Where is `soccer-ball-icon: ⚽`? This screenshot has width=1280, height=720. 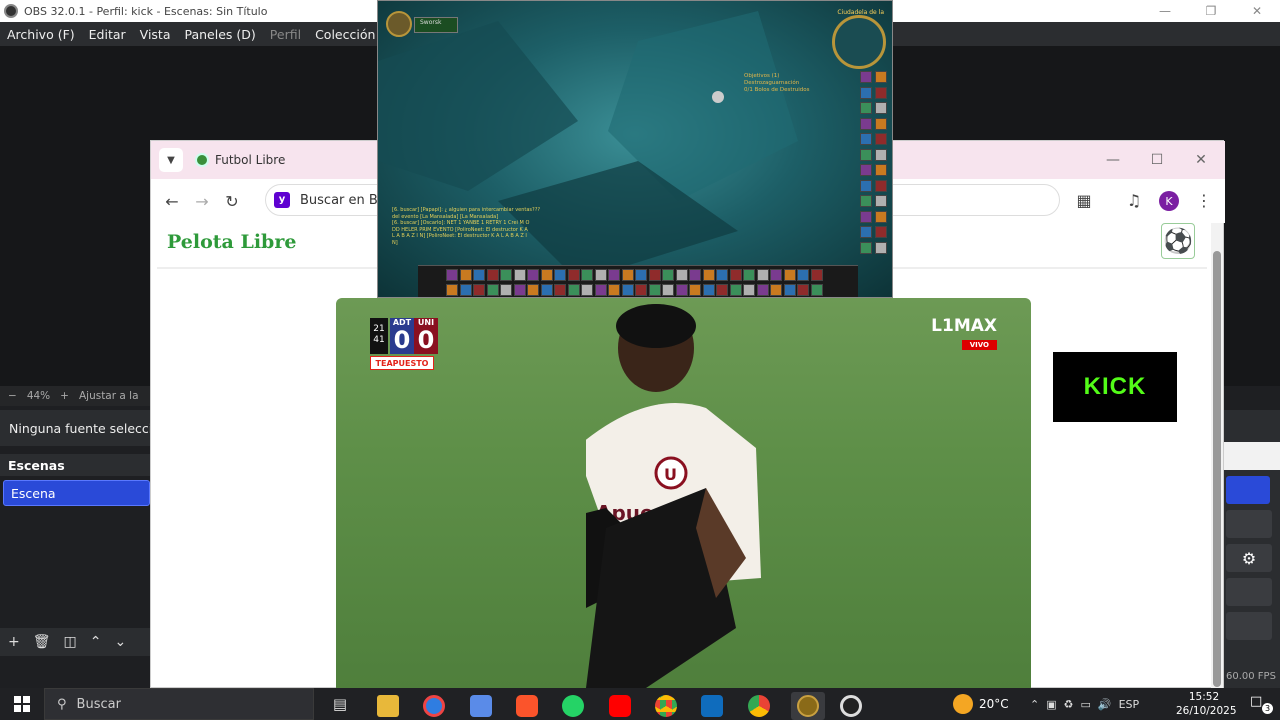
soccer-ball-icon: ⚽ is located at coordinates (1178, 241).